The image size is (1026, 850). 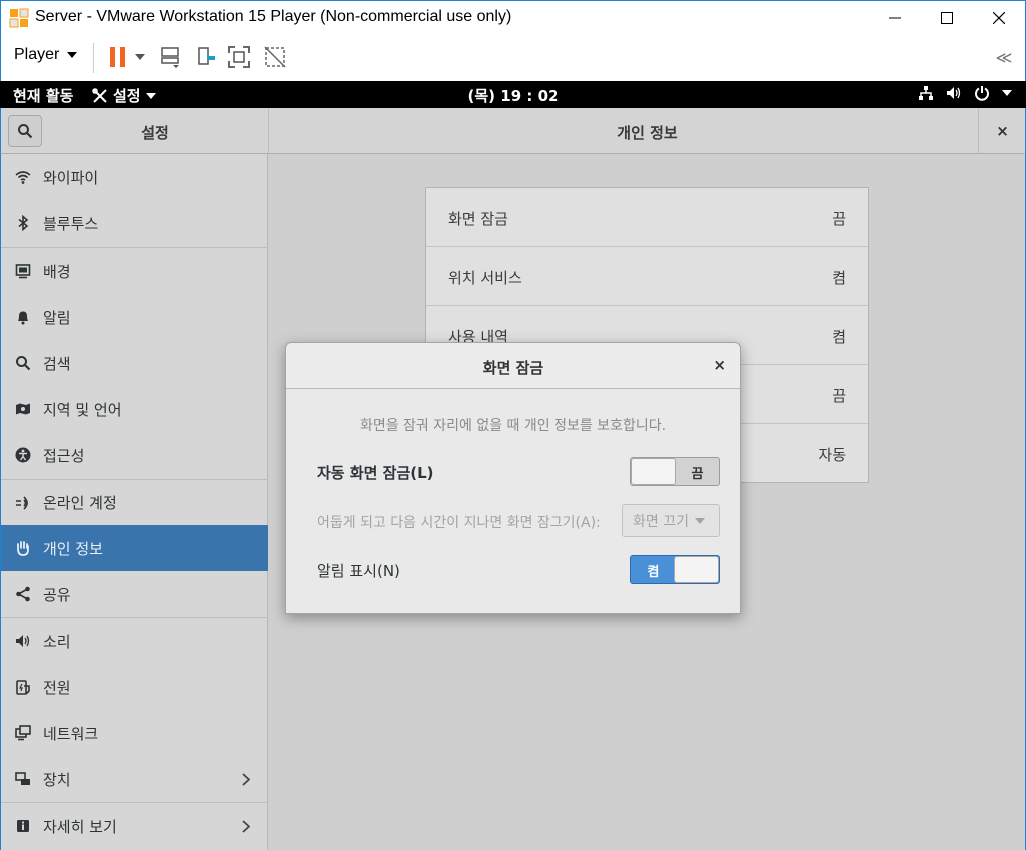 What do you see at coordinates (23, 733) in the screenshot?
I see `network-icon` at bounding box center [23, 733].